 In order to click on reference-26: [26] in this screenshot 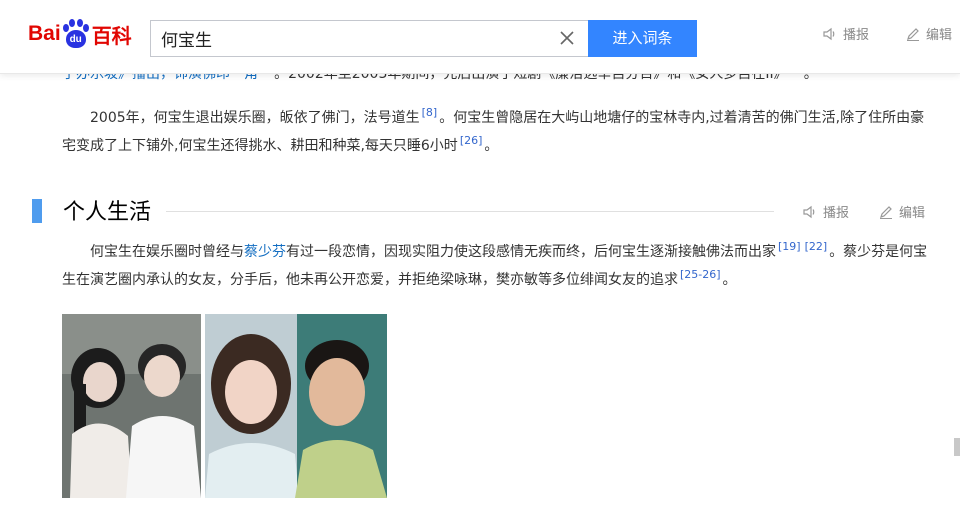, I will do `click(471, 140)`.